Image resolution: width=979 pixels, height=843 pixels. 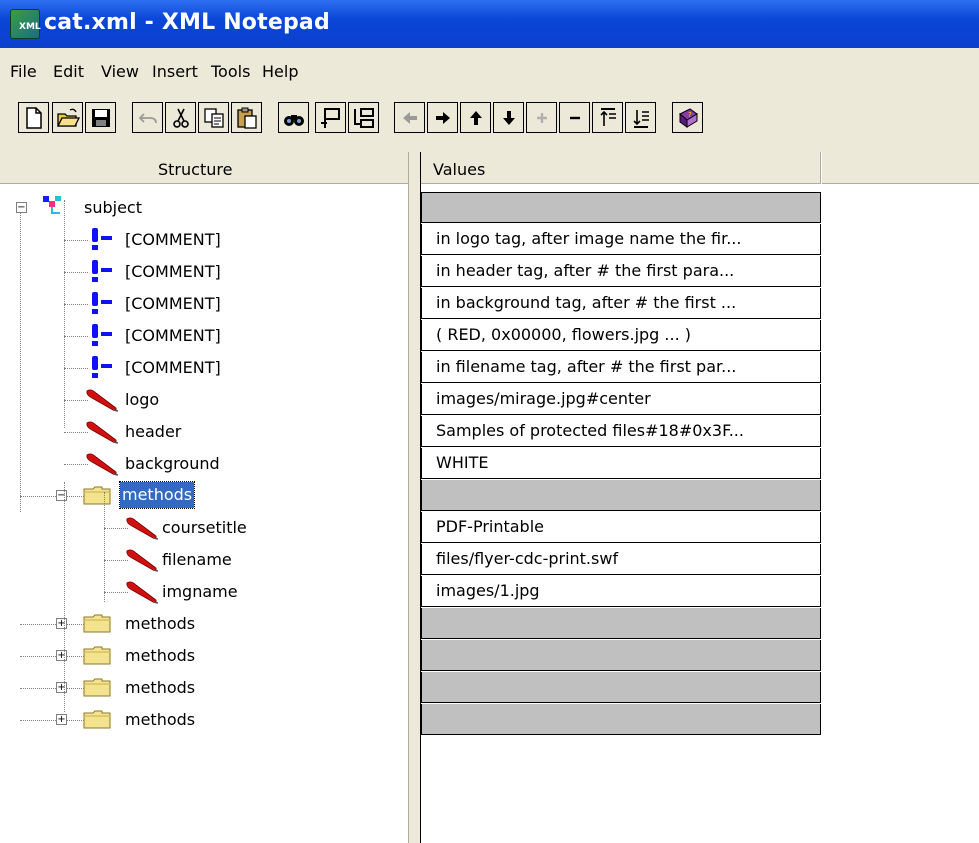 I want to click on find-button, so click(x=293, y=117).